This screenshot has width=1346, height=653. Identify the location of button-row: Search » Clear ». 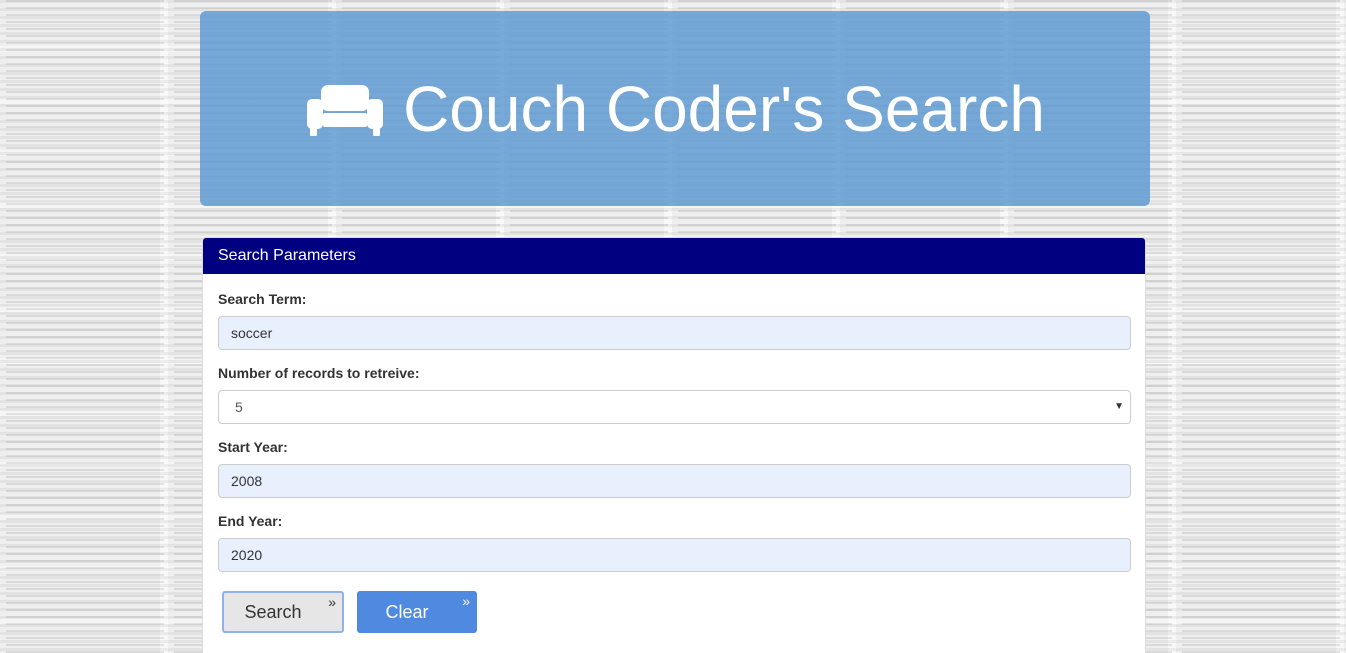
(349, 612).